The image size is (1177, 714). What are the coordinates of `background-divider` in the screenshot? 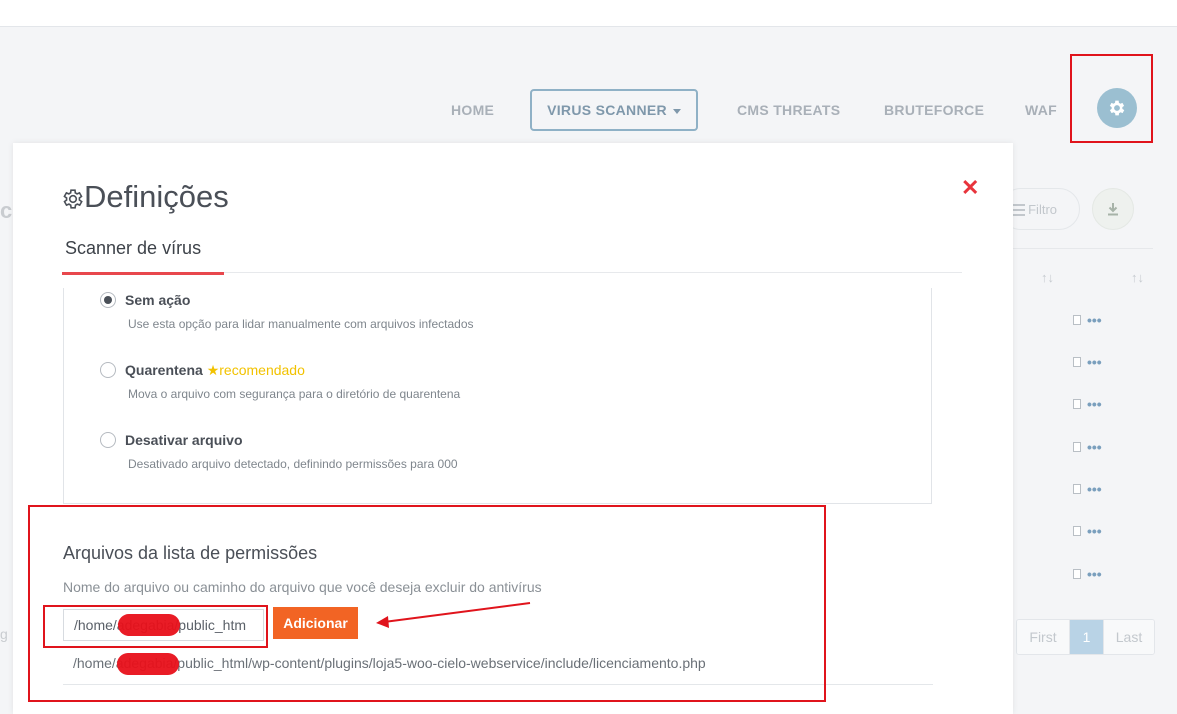 It's located at (1083, 248).